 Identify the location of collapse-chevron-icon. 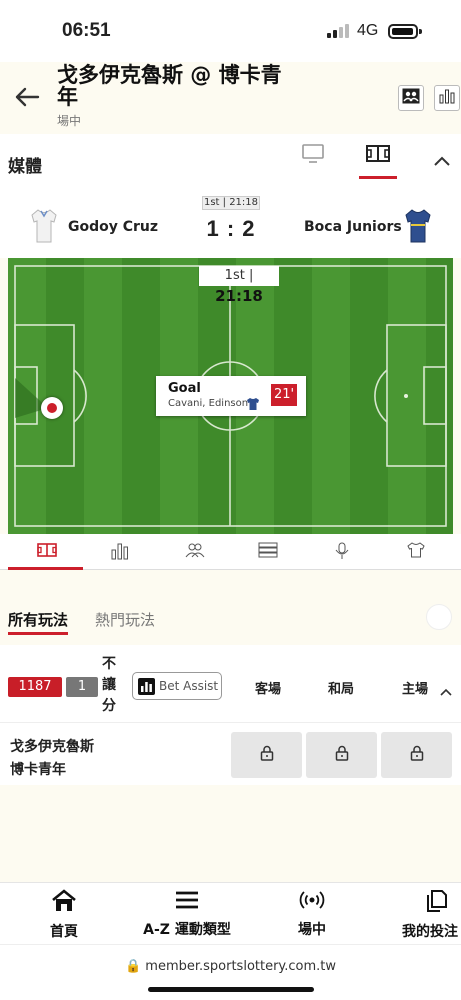
(442, 161).